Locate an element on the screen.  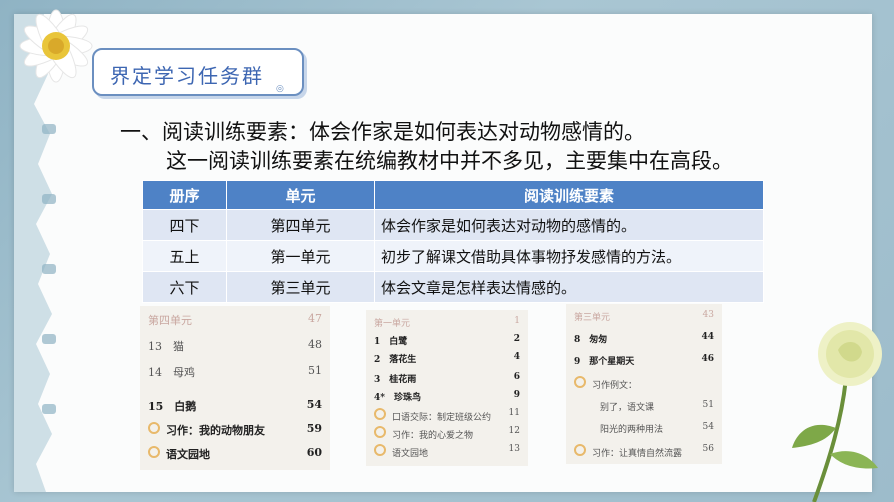
toc-unit-heading: 第四单元 47 is located at coordinates (235, 319).